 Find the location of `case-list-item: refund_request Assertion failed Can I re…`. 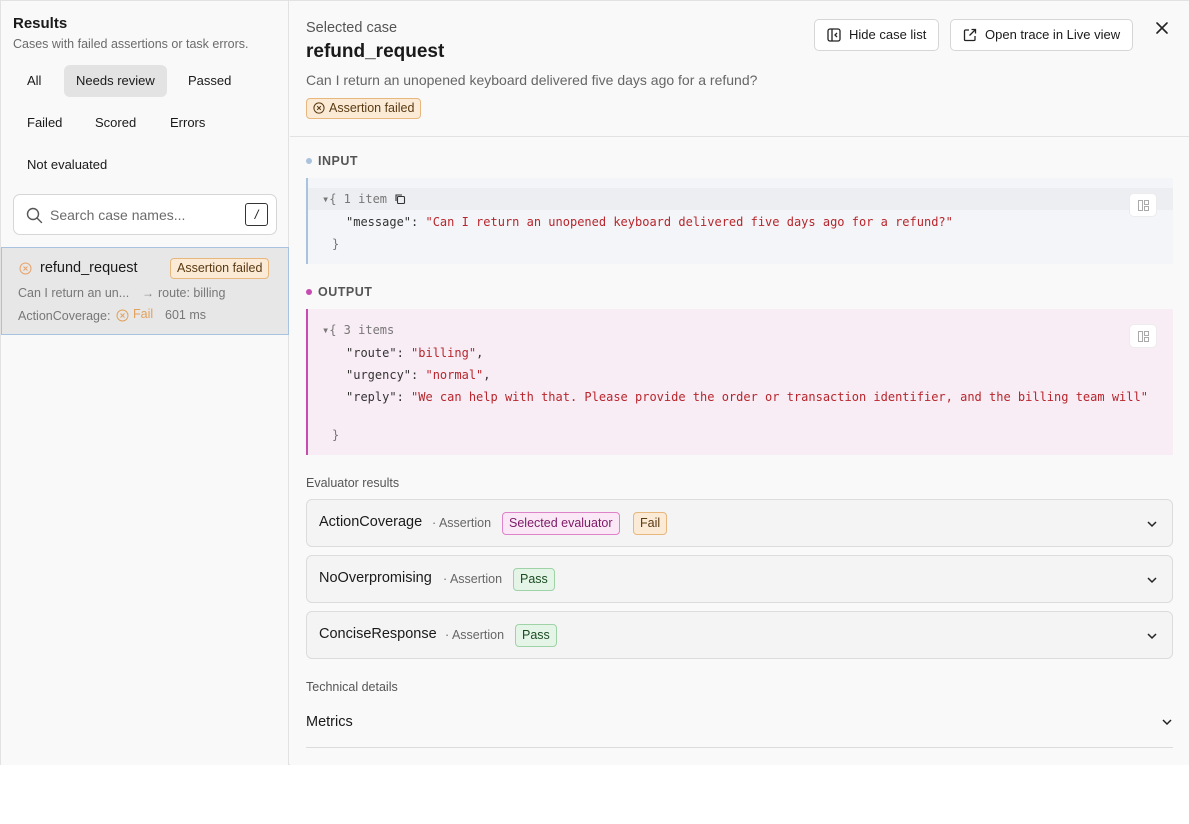

case-list-item: refund_request Assertion failed Can I re… is located at coordinates (145, 291).